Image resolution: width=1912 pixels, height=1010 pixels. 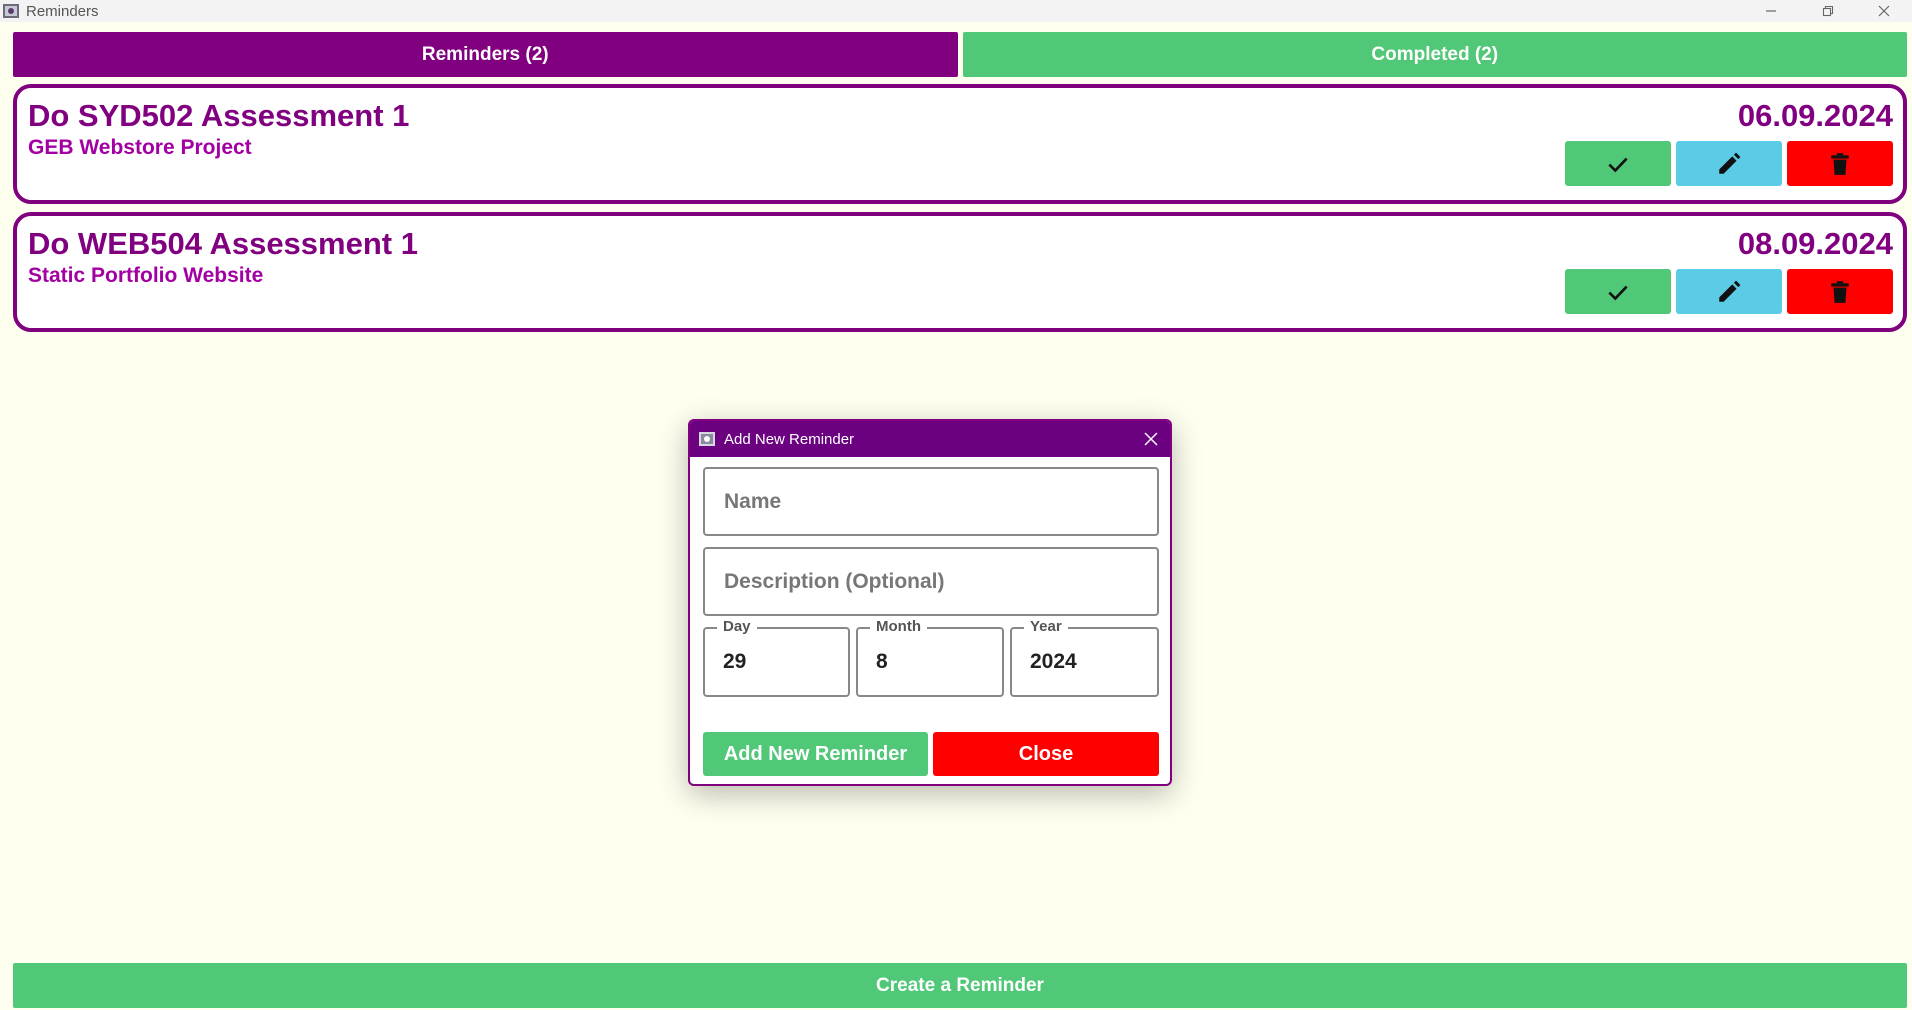 I want to click on month-label: Month, so click(x=898, y=626).